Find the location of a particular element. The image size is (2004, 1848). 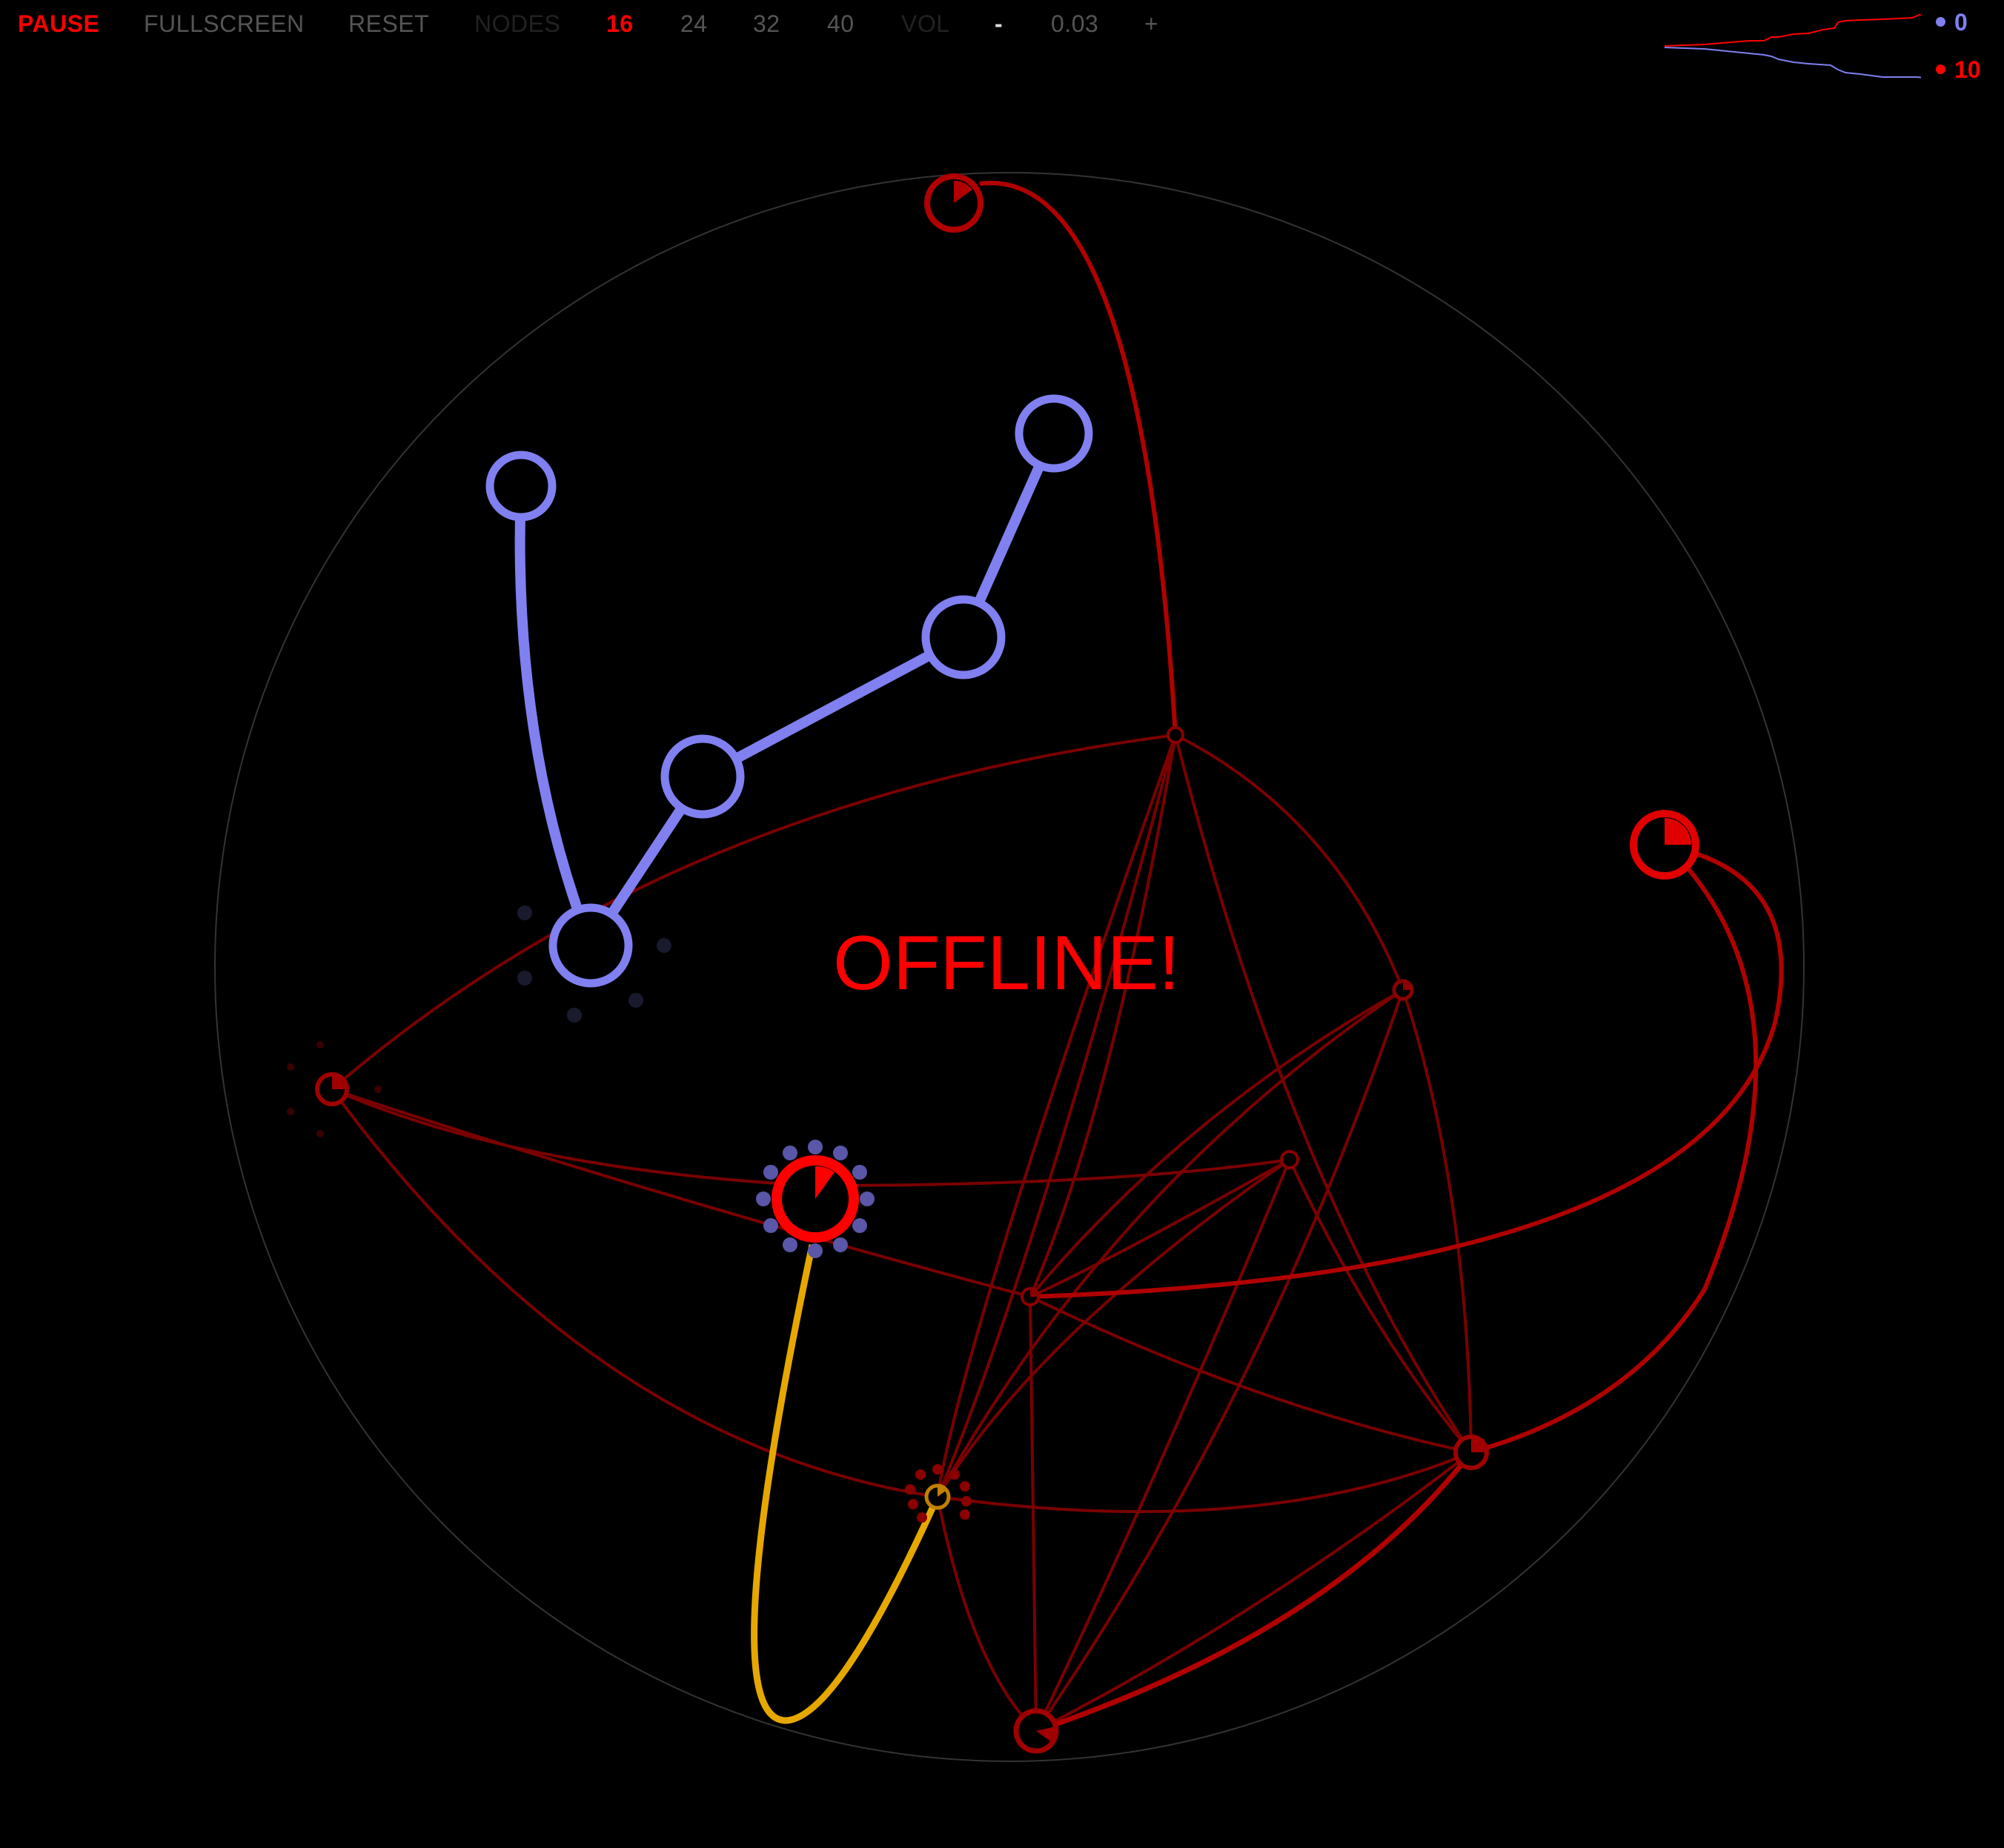

blue-nodes is located at coordinates (789, 691).